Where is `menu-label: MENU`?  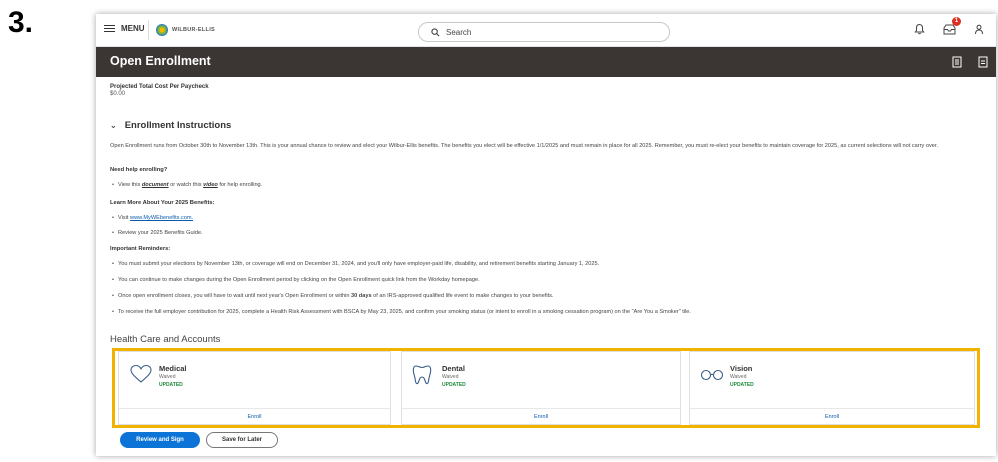 menu-label: MENU is located at coordinates (133, 28).